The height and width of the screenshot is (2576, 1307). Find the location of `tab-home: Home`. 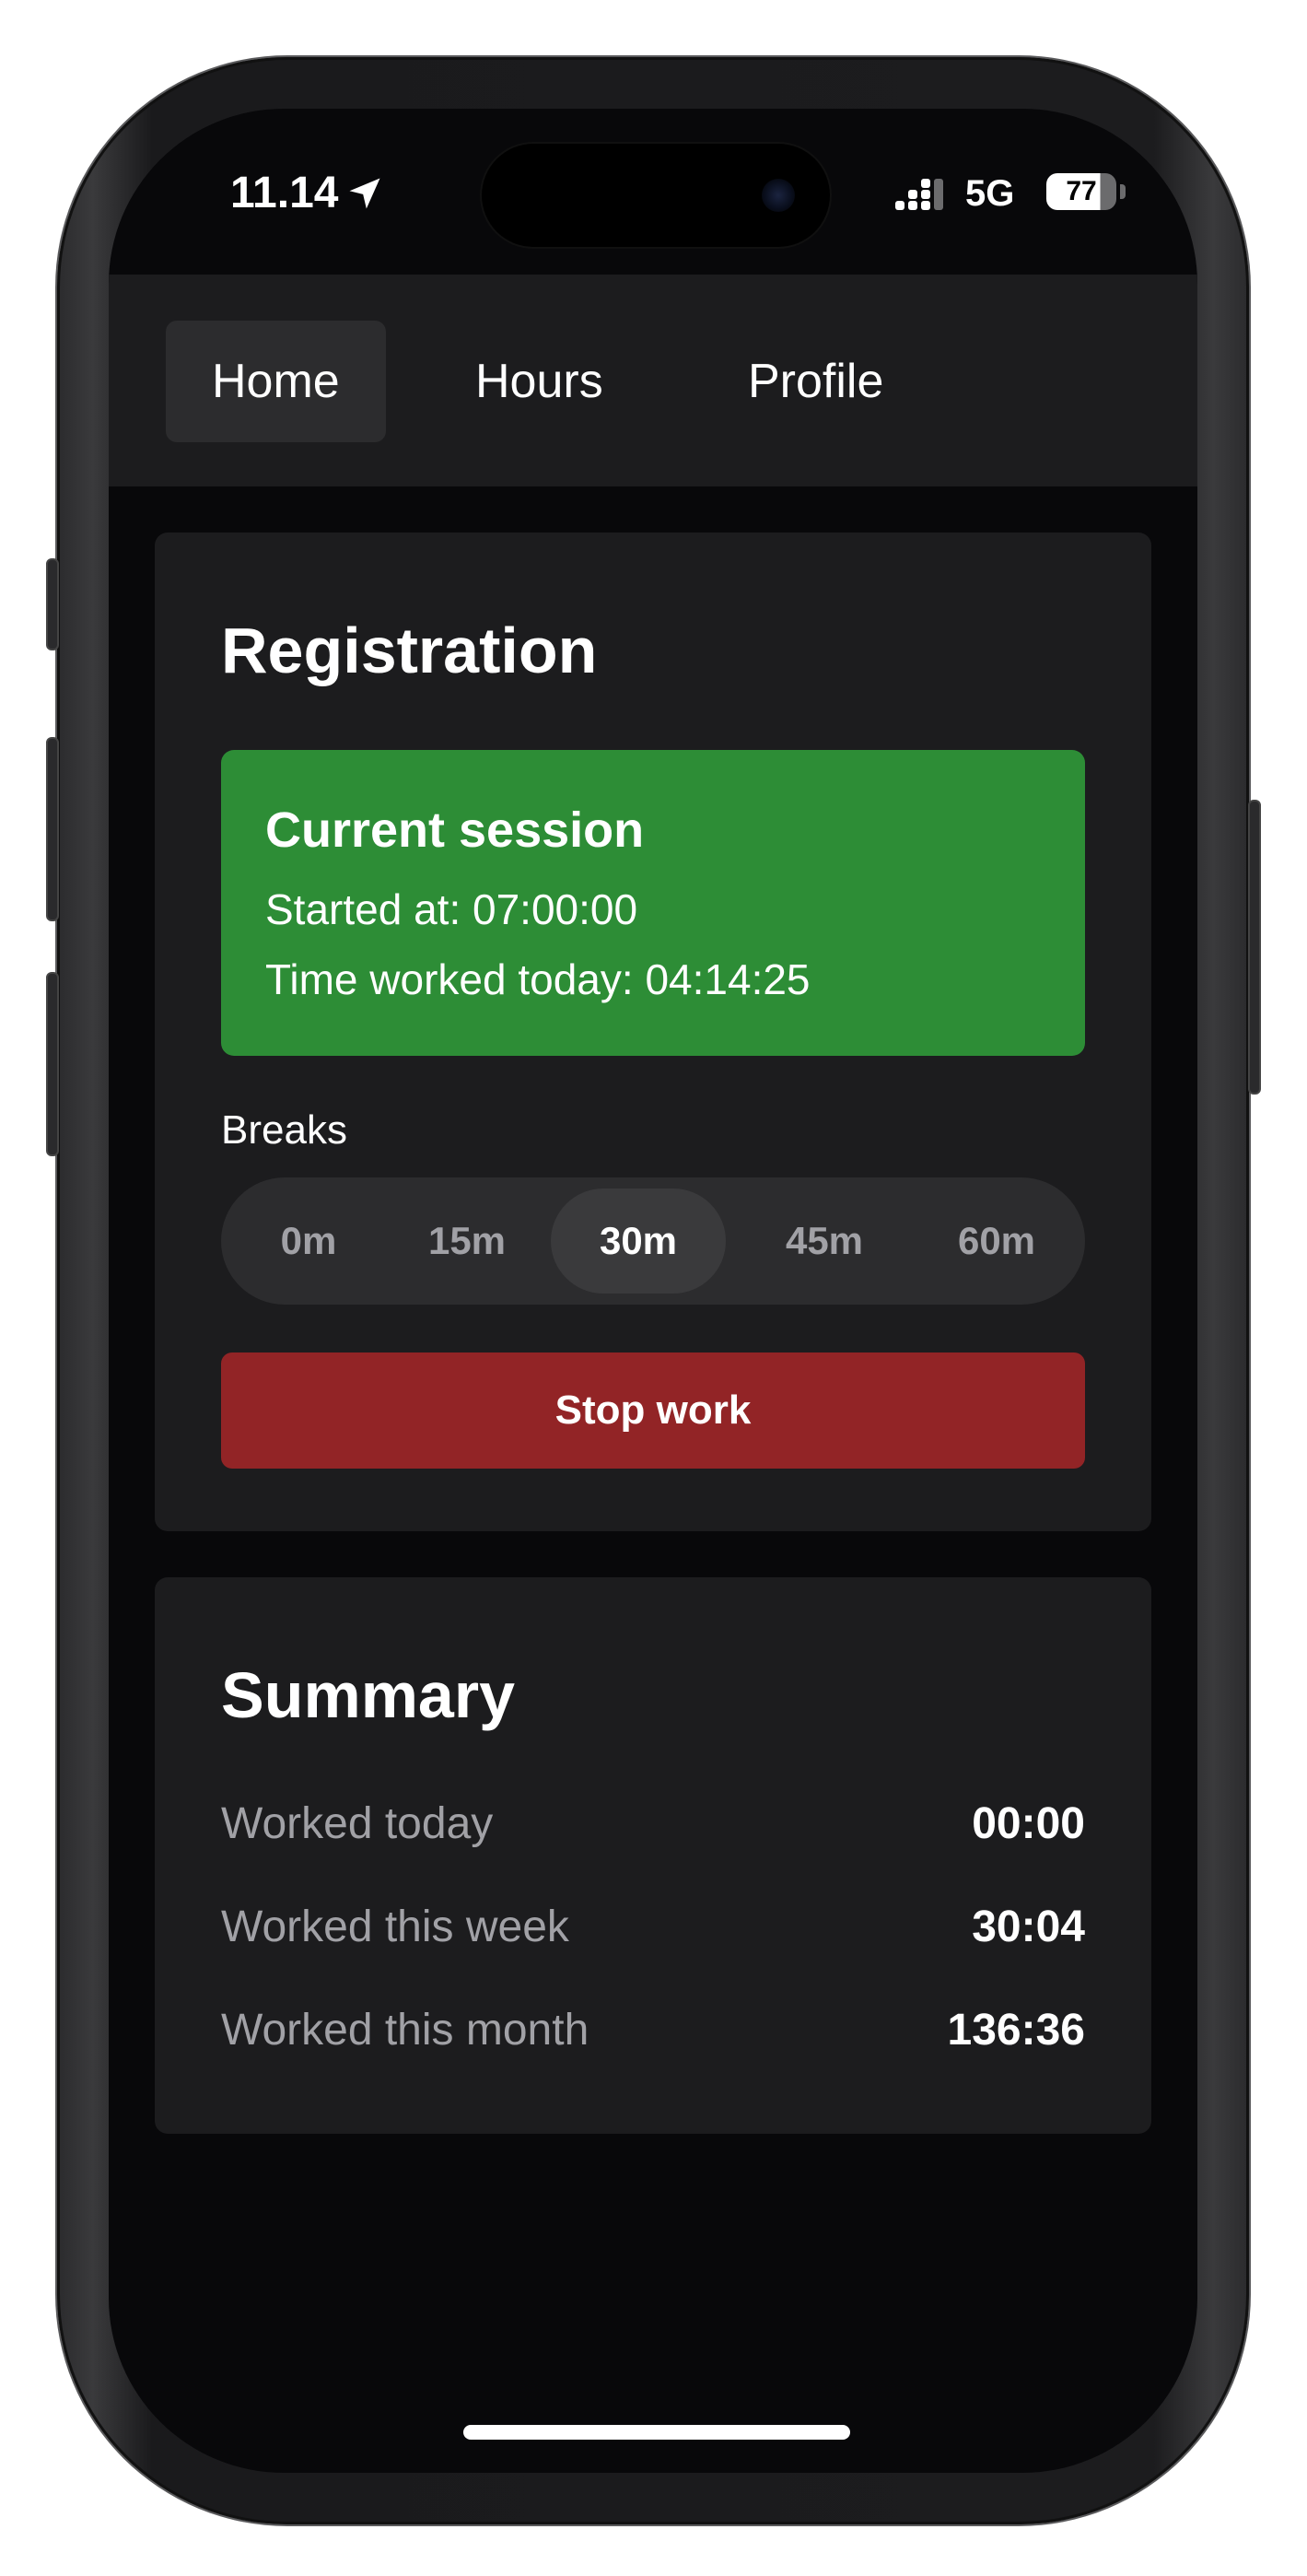

tab-home: Home is located at coordinates (276, 381).